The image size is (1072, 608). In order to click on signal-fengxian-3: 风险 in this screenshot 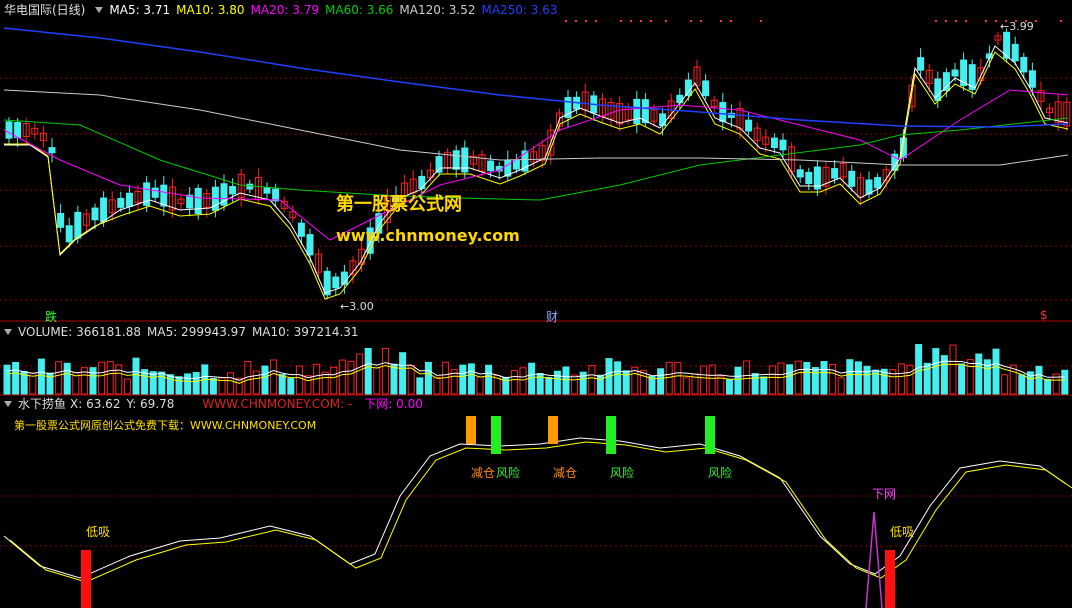, I will do `click(720, 473)`.